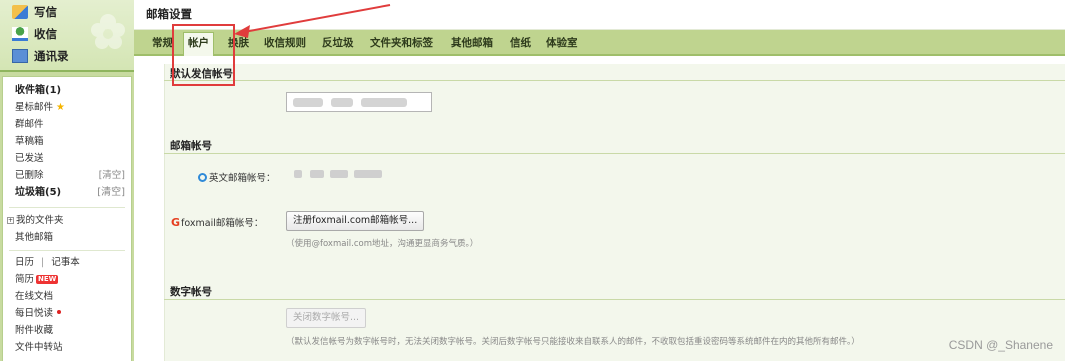 This screenshot has height=361, width=1065. Describe the element at coordinates (38, 90) in the screenshot. I see `folder-inbox-label: 收件箱(1)` at that location.